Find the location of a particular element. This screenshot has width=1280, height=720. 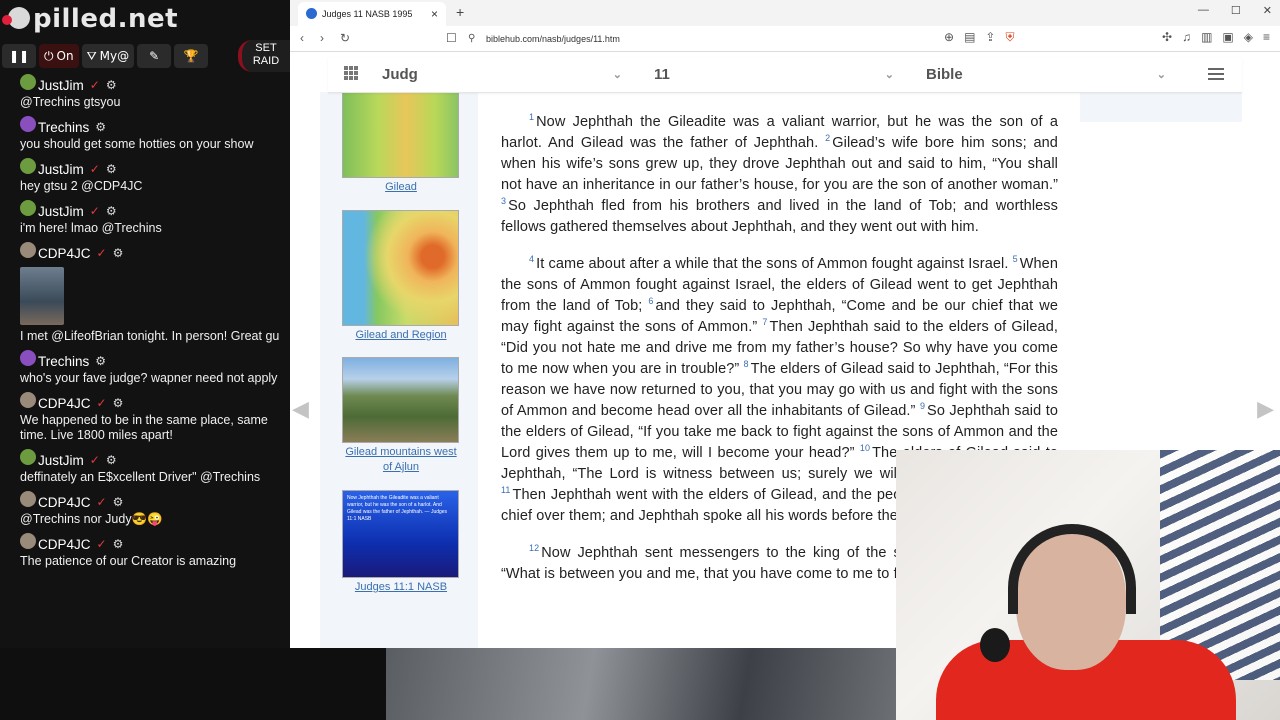

close-window-icon: ✕ is located at coordinates (1267, 10).